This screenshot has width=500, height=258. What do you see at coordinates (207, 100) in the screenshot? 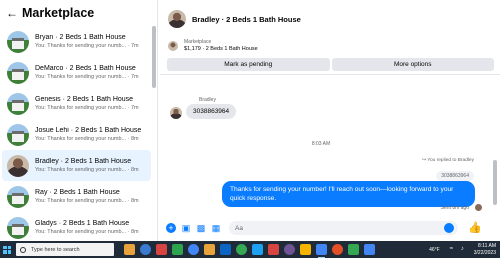
I see `sender-label: Bradley` at bounding box center [207, 100].